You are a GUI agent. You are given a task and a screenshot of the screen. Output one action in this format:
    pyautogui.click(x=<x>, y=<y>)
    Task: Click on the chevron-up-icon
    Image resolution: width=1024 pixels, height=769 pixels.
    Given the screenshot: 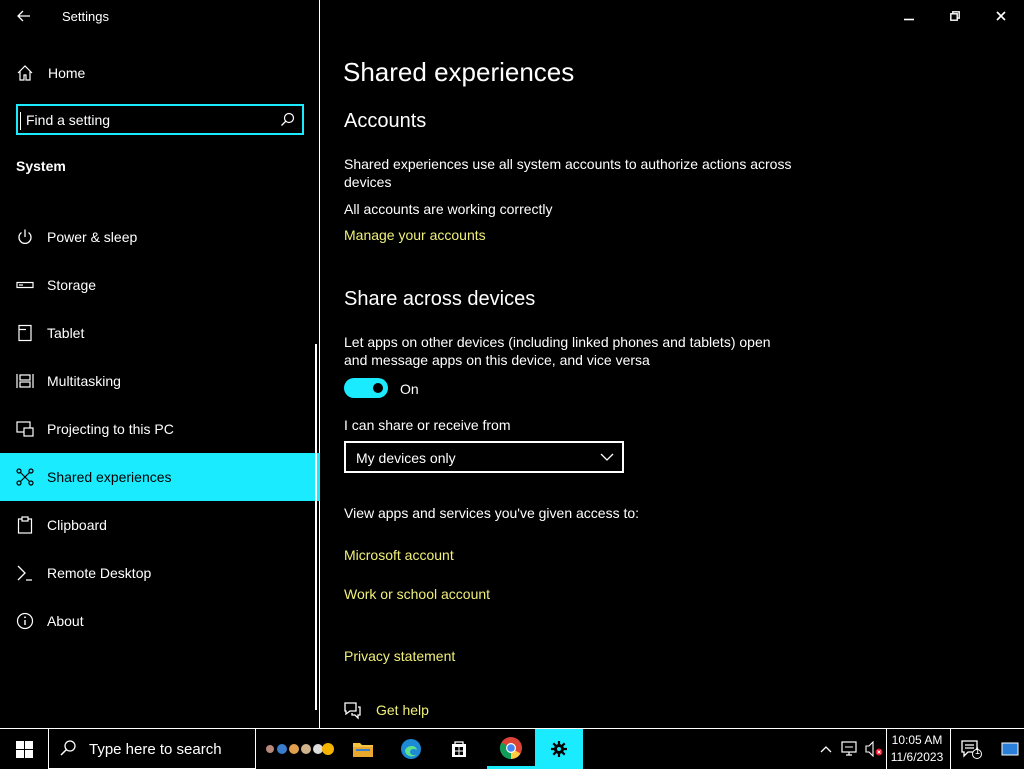 What is the action you would take?
    pyautogui.click(x=826, y=749)
    